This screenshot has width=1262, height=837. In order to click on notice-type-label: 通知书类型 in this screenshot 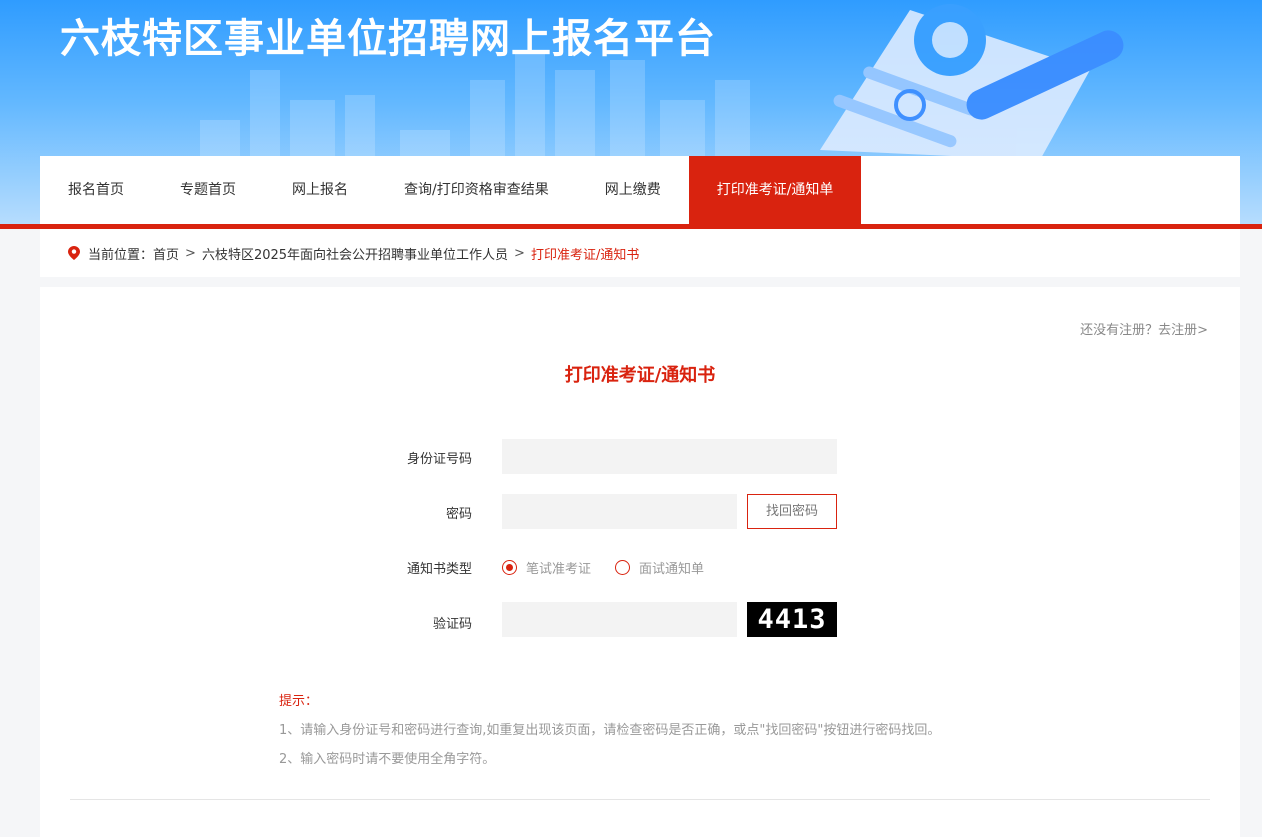, I will do `click(439, 569)`.